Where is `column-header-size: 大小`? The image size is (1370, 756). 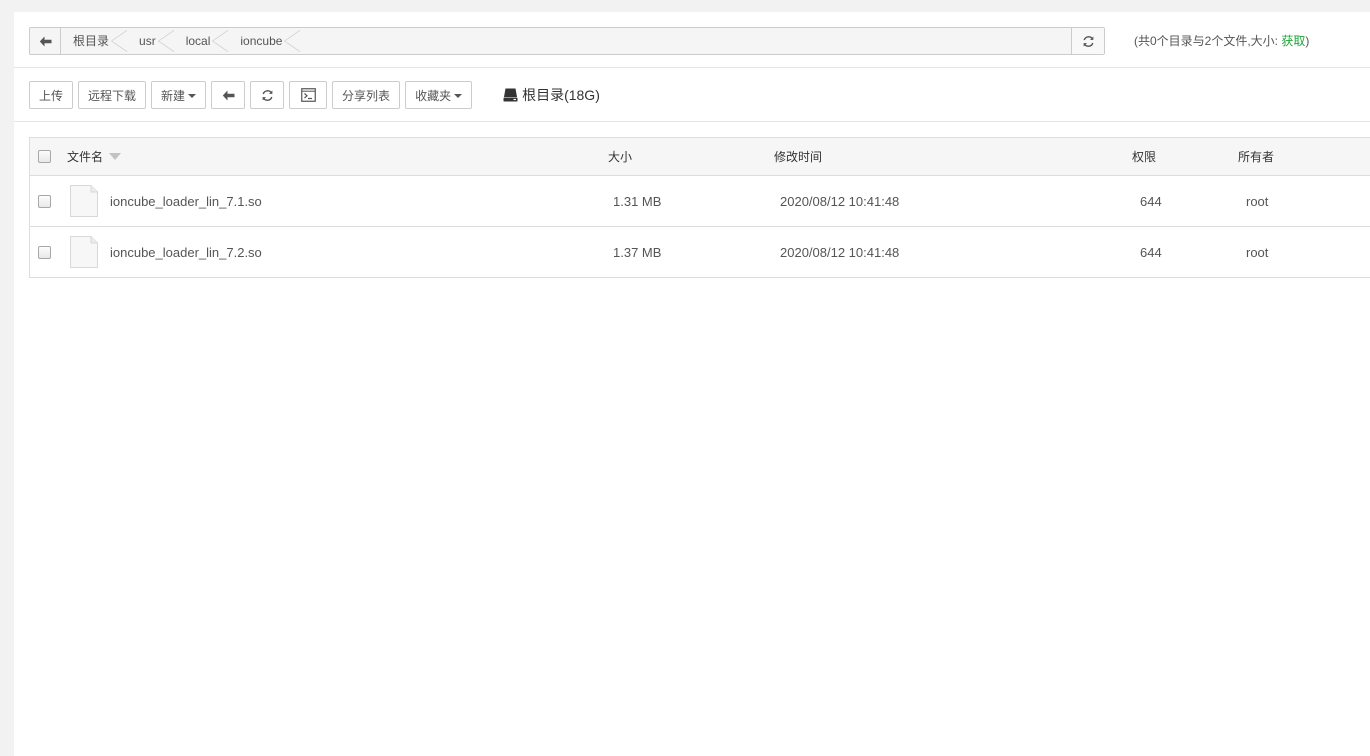 column-header-size: 大小 is located at coordinates (620, 156).